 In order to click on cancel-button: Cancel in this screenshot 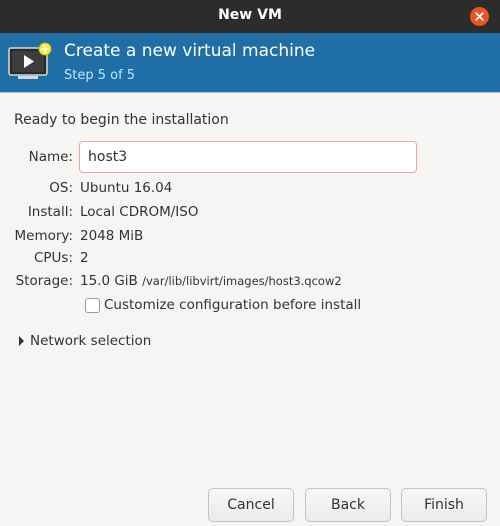, I will do `click(251, 505)`.